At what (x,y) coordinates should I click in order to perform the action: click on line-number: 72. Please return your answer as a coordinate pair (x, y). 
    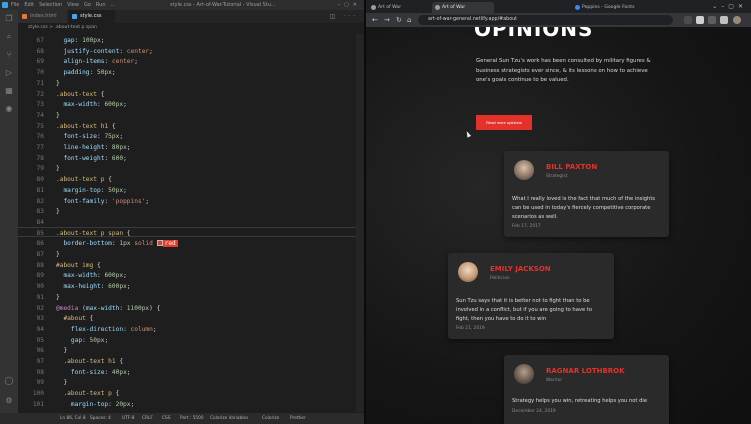
    Looking at the image, I should click on (40, 94).